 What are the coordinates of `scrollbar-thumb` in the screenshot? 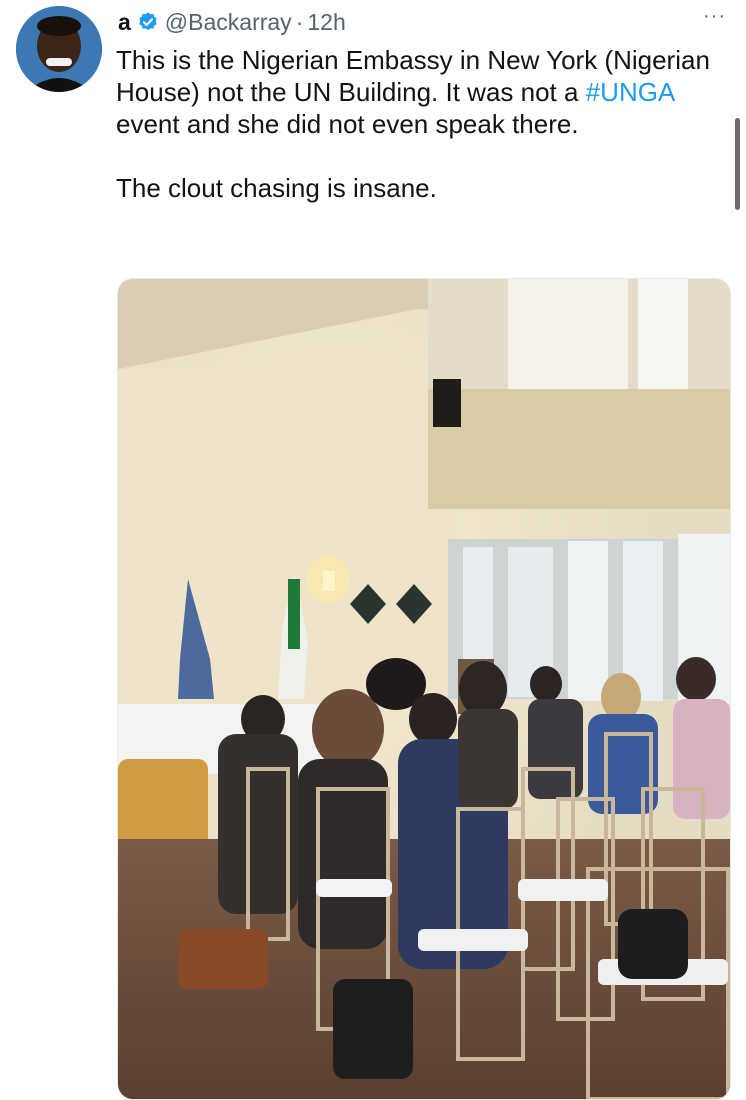 It's located at (737, 164).